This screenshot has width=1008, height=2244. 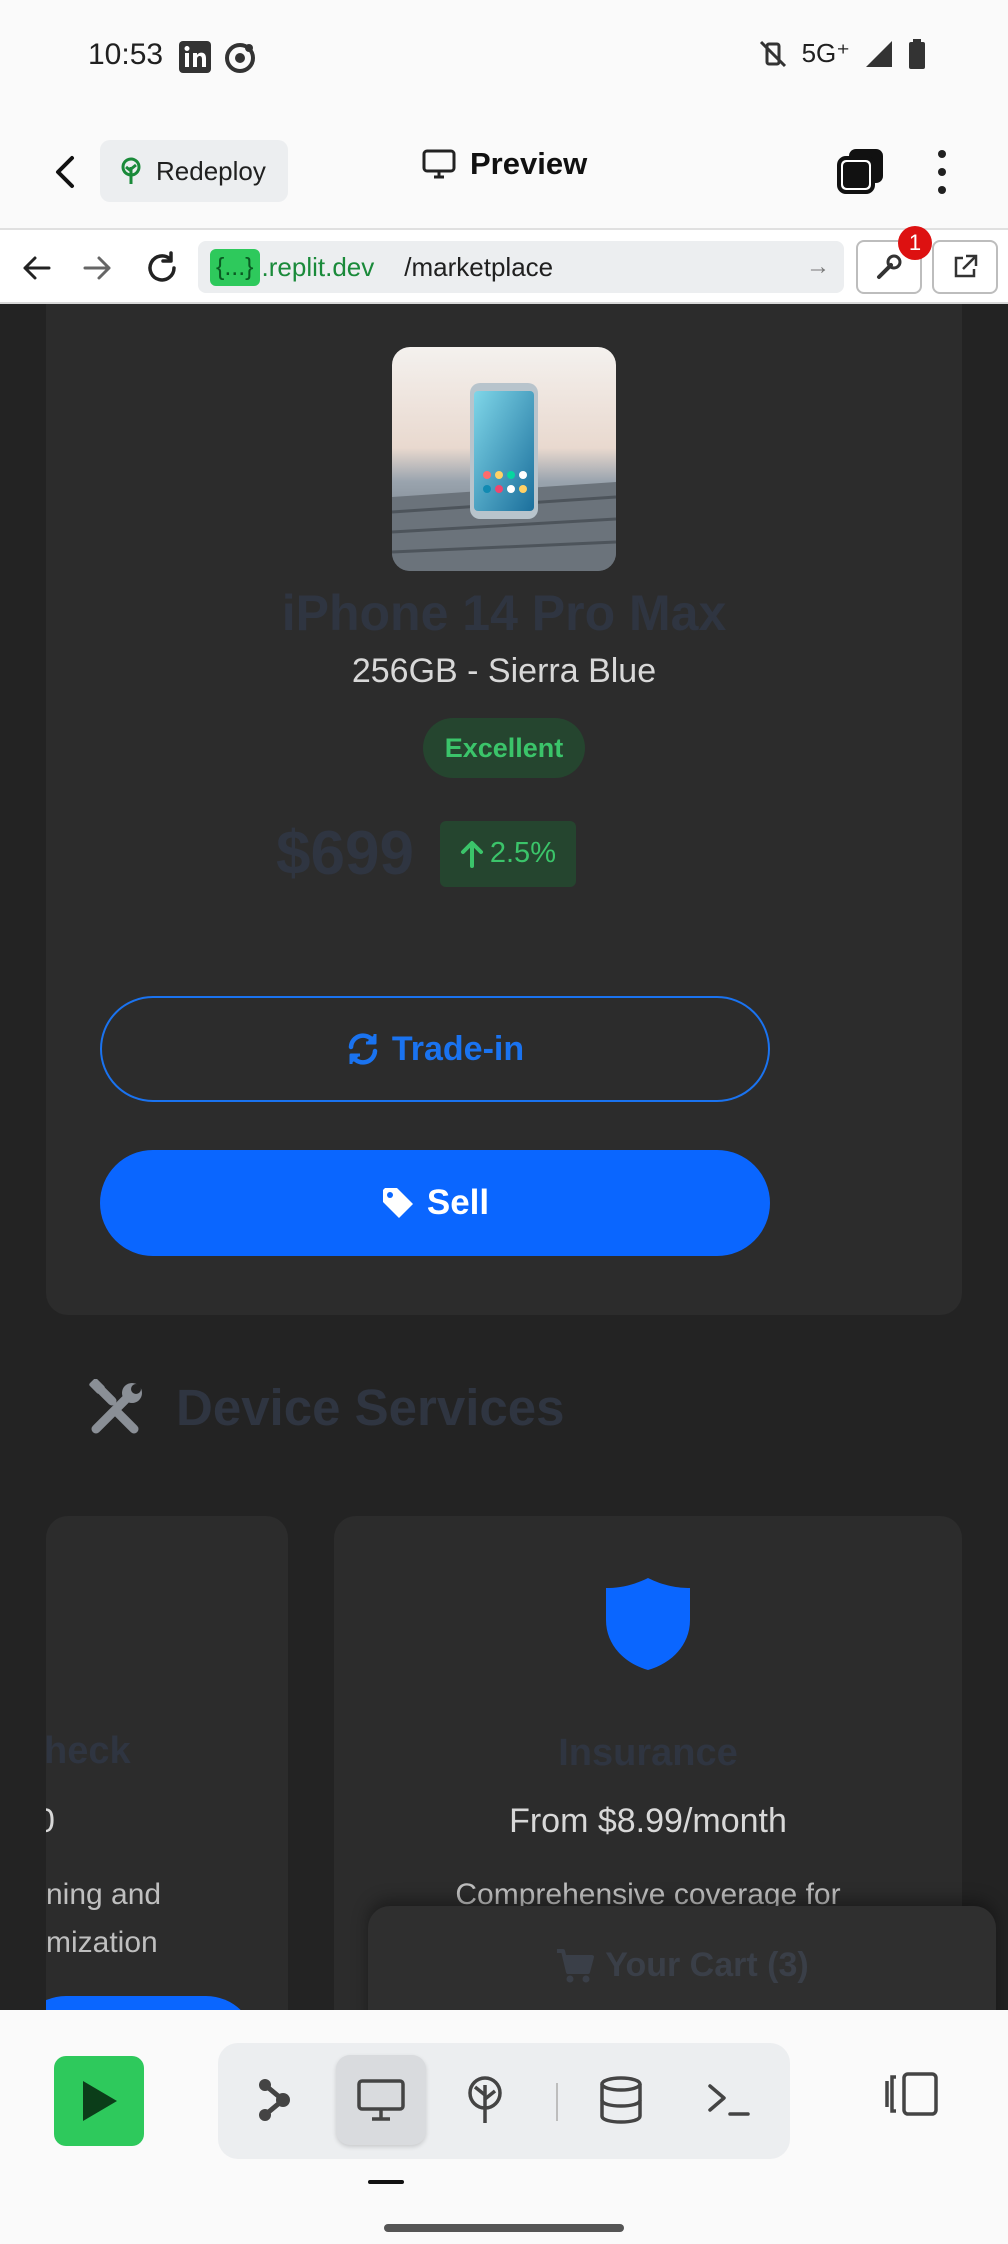 I want to click on preview-label: Preview, so click(x=529, y=163).